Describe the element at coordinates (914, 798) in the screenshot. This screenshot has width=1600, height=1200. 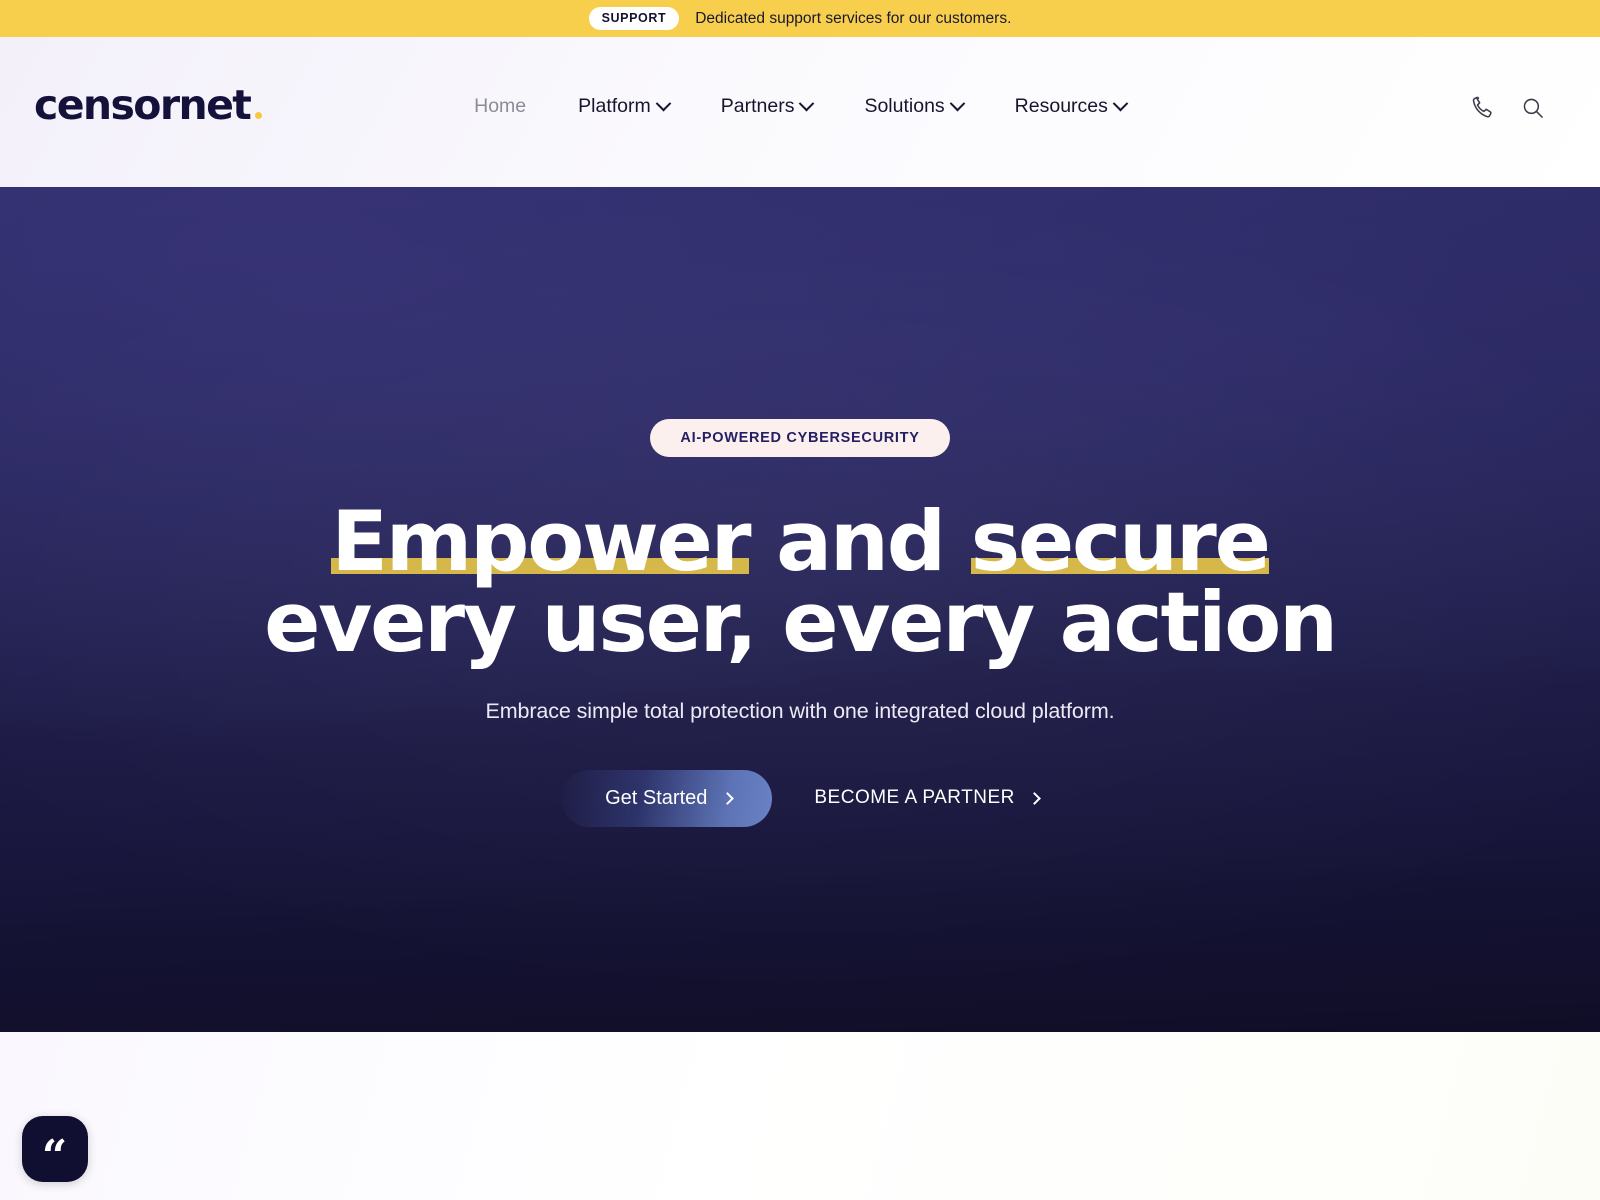
I see `become-a-partner-label: BECOME A PARTNER` at that location.